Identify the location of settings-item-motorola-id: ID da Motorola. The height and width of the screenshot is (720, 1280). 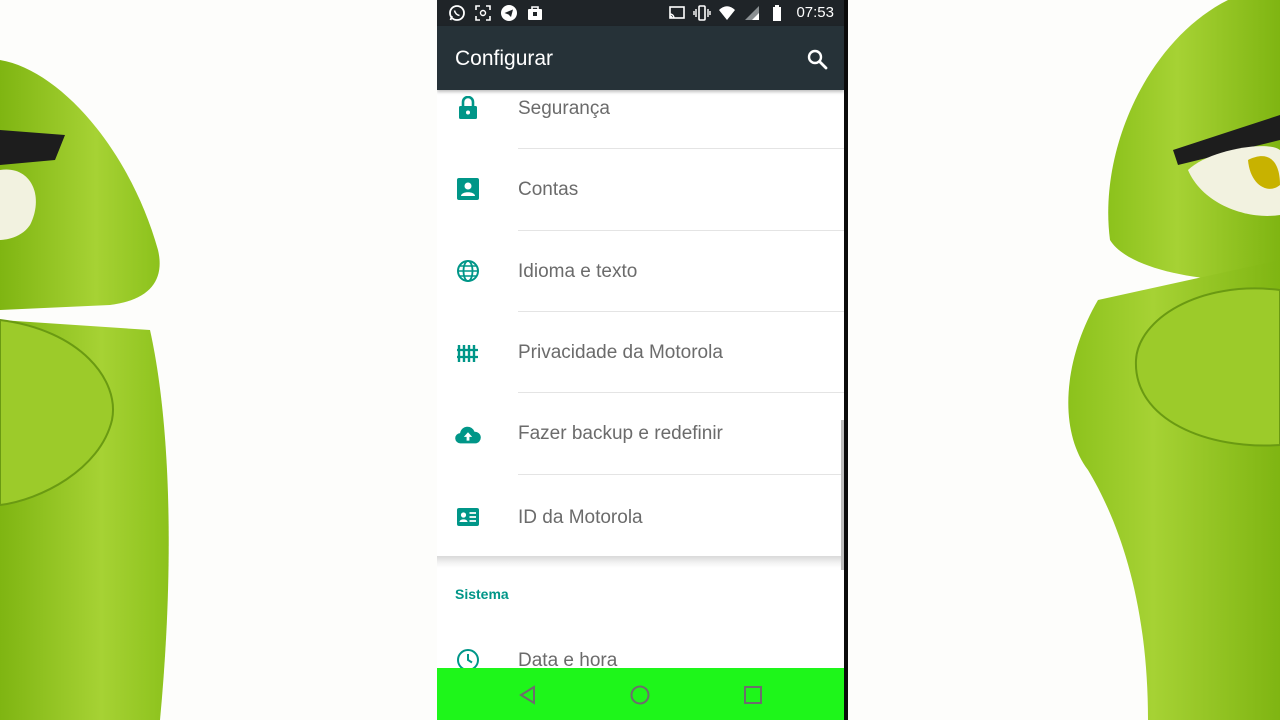
(640, 515).